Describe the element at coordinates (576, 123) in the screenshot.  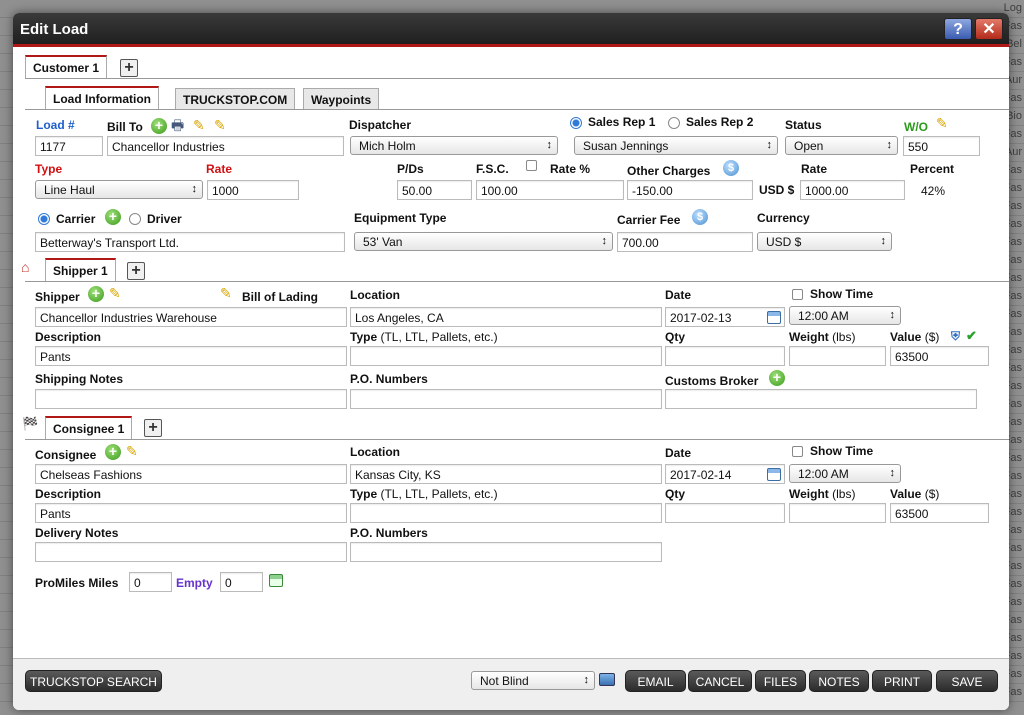
I see `sales-rep-1-radio` at that location.